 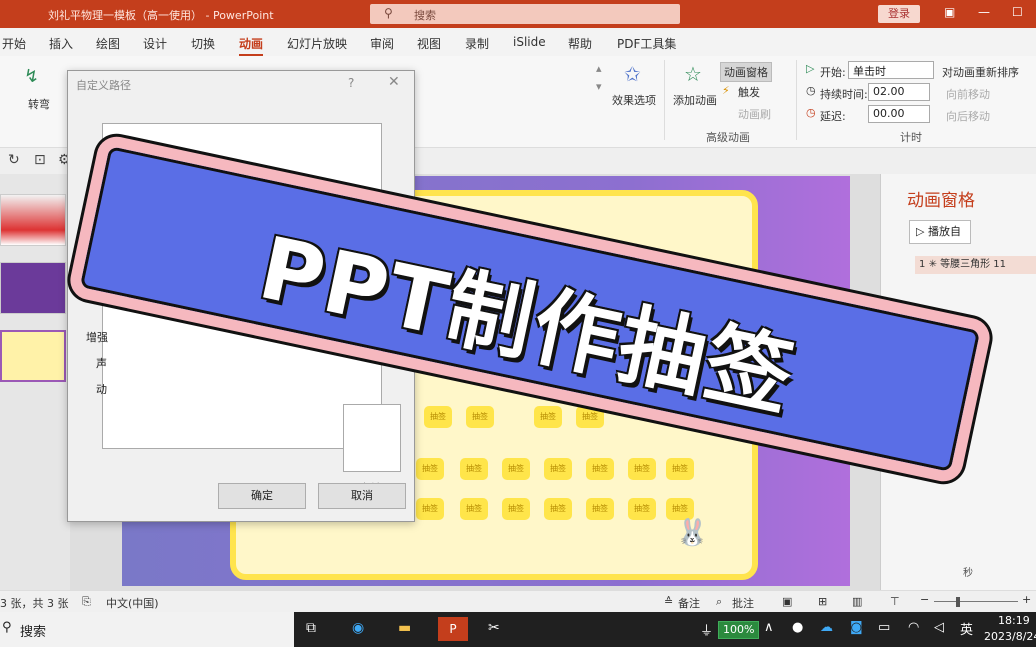 I want to click on tab-pdf-tools: PDF工具集, so click(x=646, y=43).